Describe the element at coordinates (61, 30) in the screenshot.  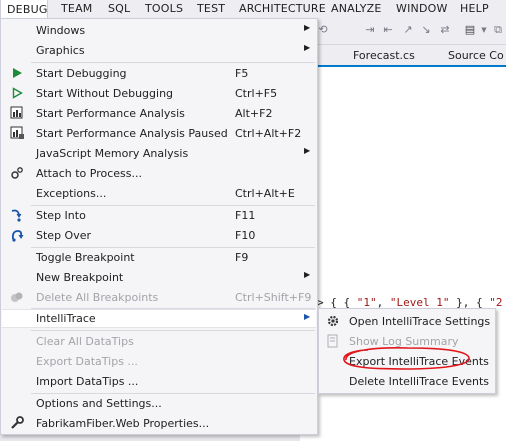
I see `menu-item-label: Windows` at that location.